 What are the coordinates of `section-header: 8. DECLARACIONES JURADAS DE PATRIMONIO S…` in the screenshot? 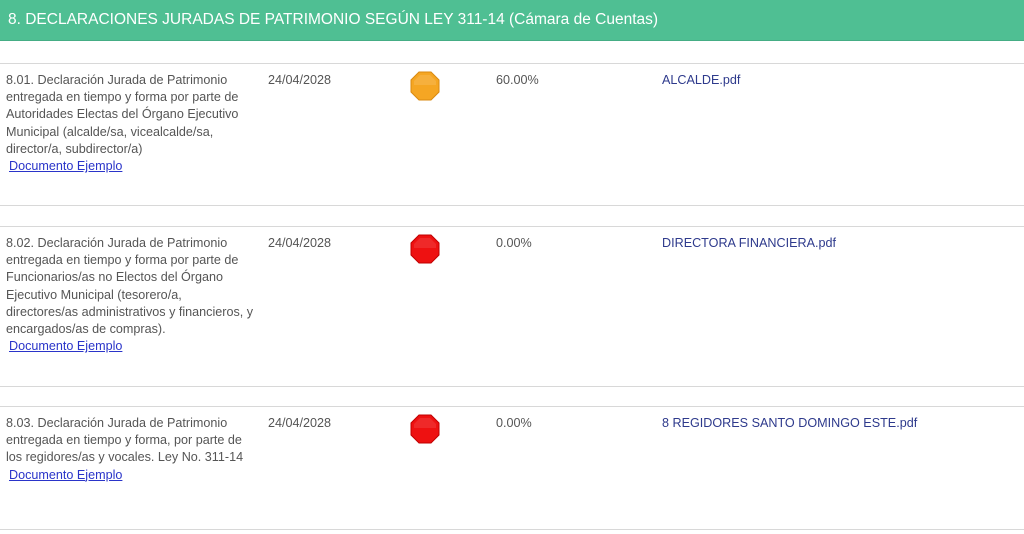 It's located at (512, 20).